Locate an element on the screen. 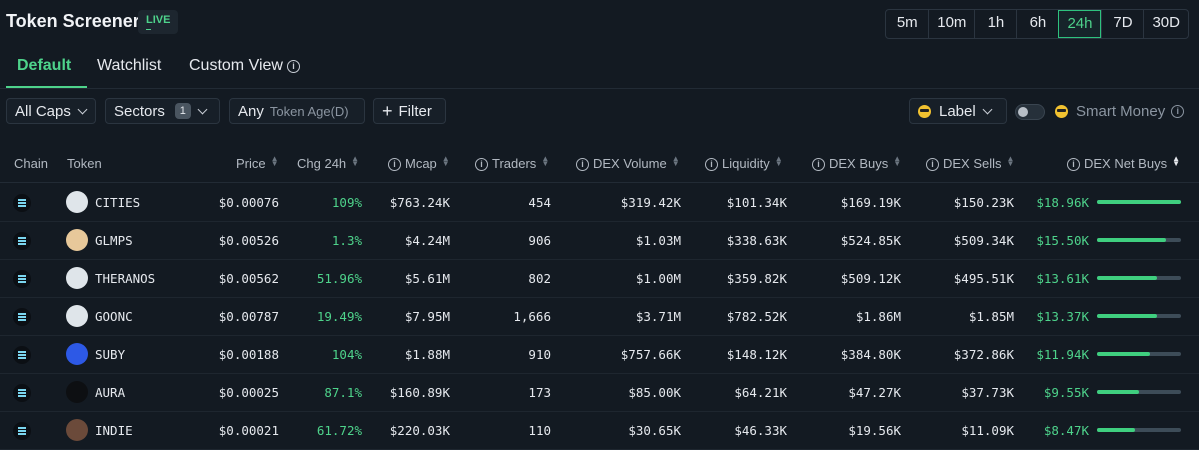 This screenshot has height=450, width=1199. timeframe-selector: 5m 10m 1h 6h 24h 7D 30D is located at coordinates (1037, 24).